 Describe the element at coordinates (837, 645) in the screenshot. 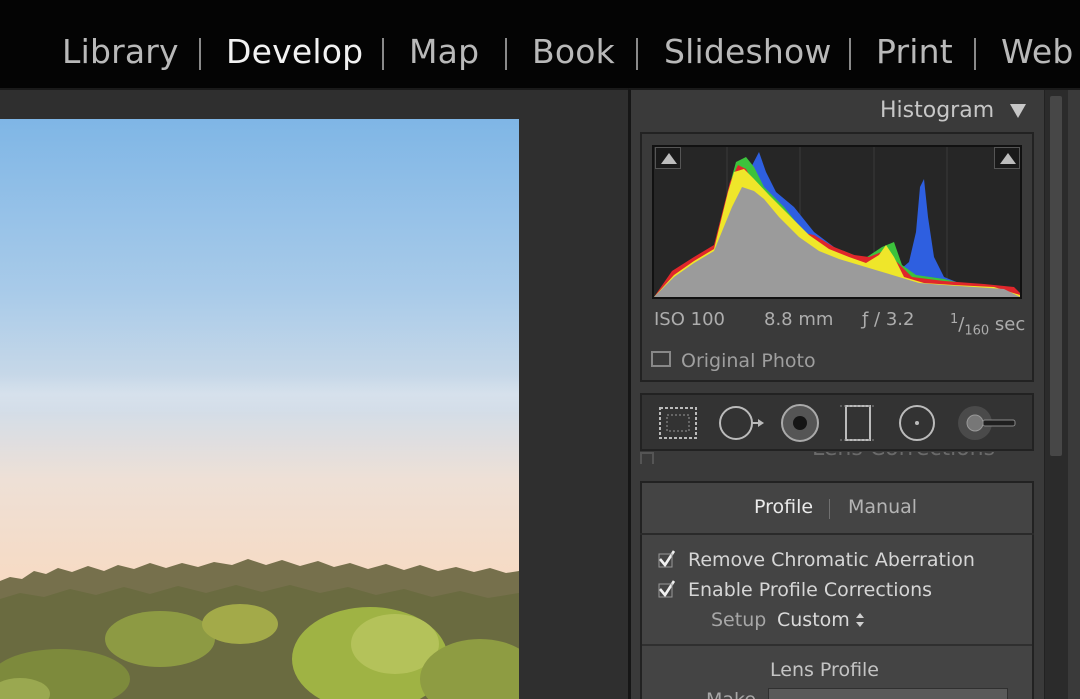

I see `section-divider` at that location.